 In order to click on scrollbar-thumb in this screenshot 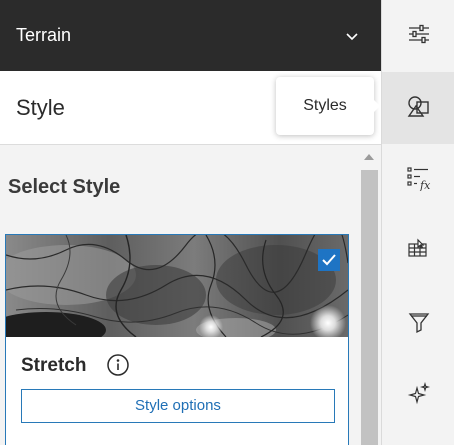, I will do `click(369, 307)`.